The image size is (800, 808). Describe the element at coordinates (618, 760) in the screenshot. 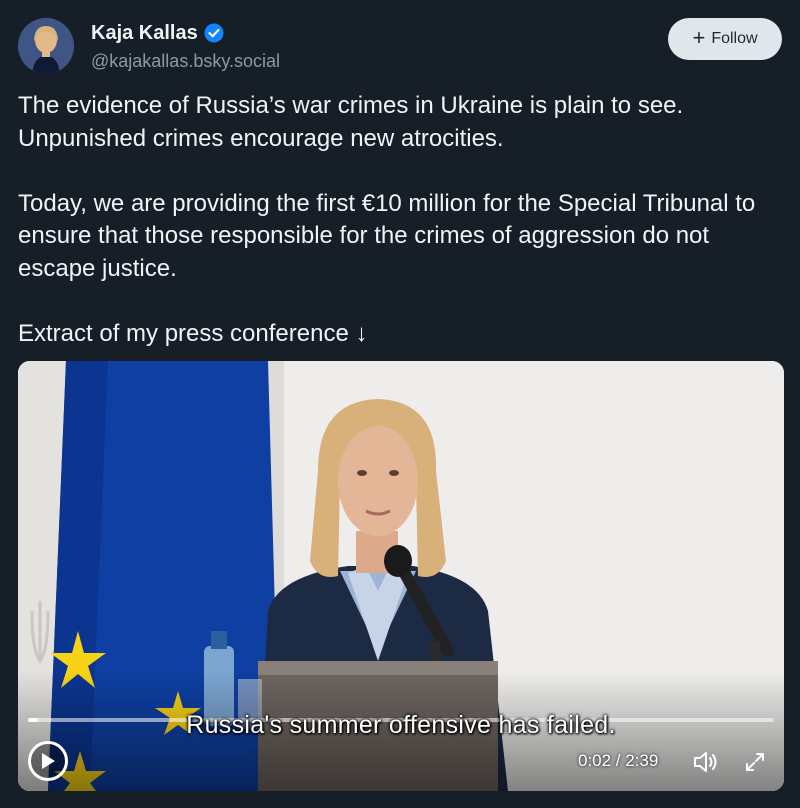

I see `video-time: 0:02 / 2:39` at that location.